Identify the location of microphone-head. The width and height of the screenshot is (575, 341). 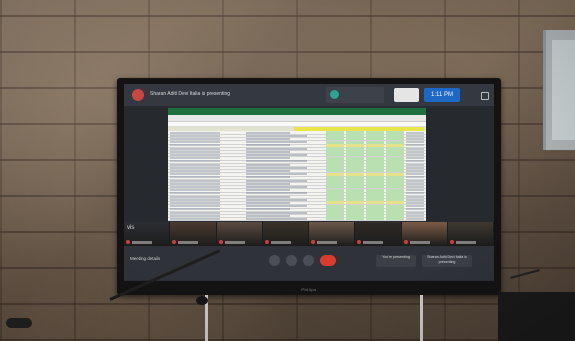
(202, 300).